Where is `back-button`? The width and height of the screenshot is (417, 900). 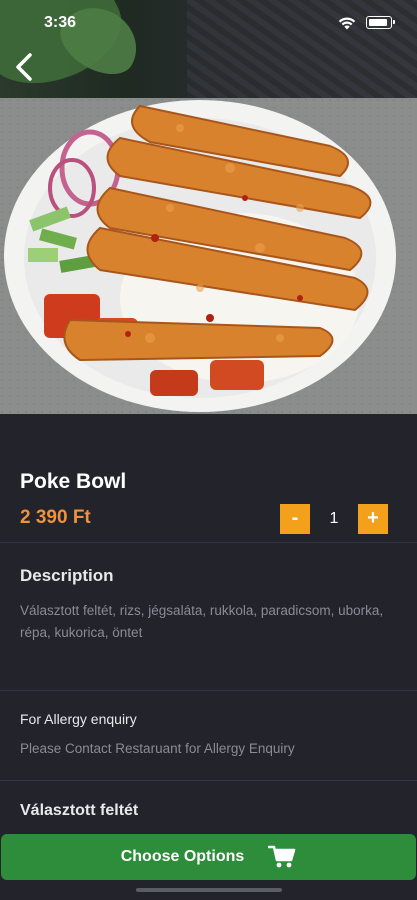
back-button is located at coordinates (25, 67).